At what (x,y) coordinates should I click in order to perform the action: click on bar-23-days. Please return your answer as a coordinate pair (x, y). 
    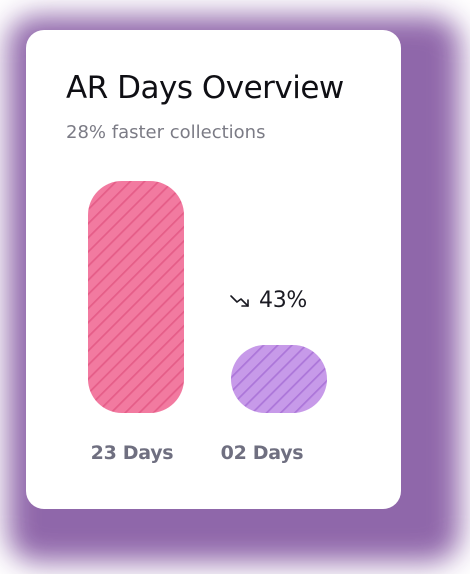
    Looking at the image, I should click on (136, 297).